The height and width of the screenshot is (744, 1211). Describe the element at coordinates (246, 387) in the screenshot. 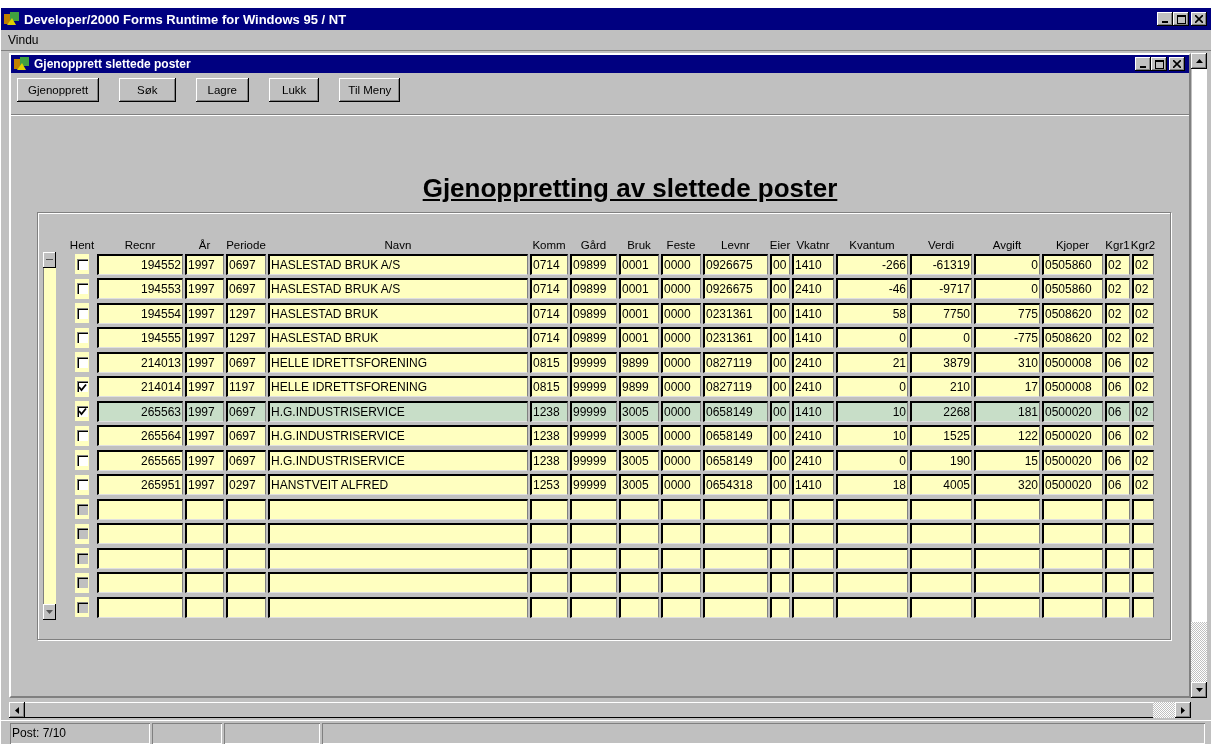

I see `table-cell: 1197` at that location.